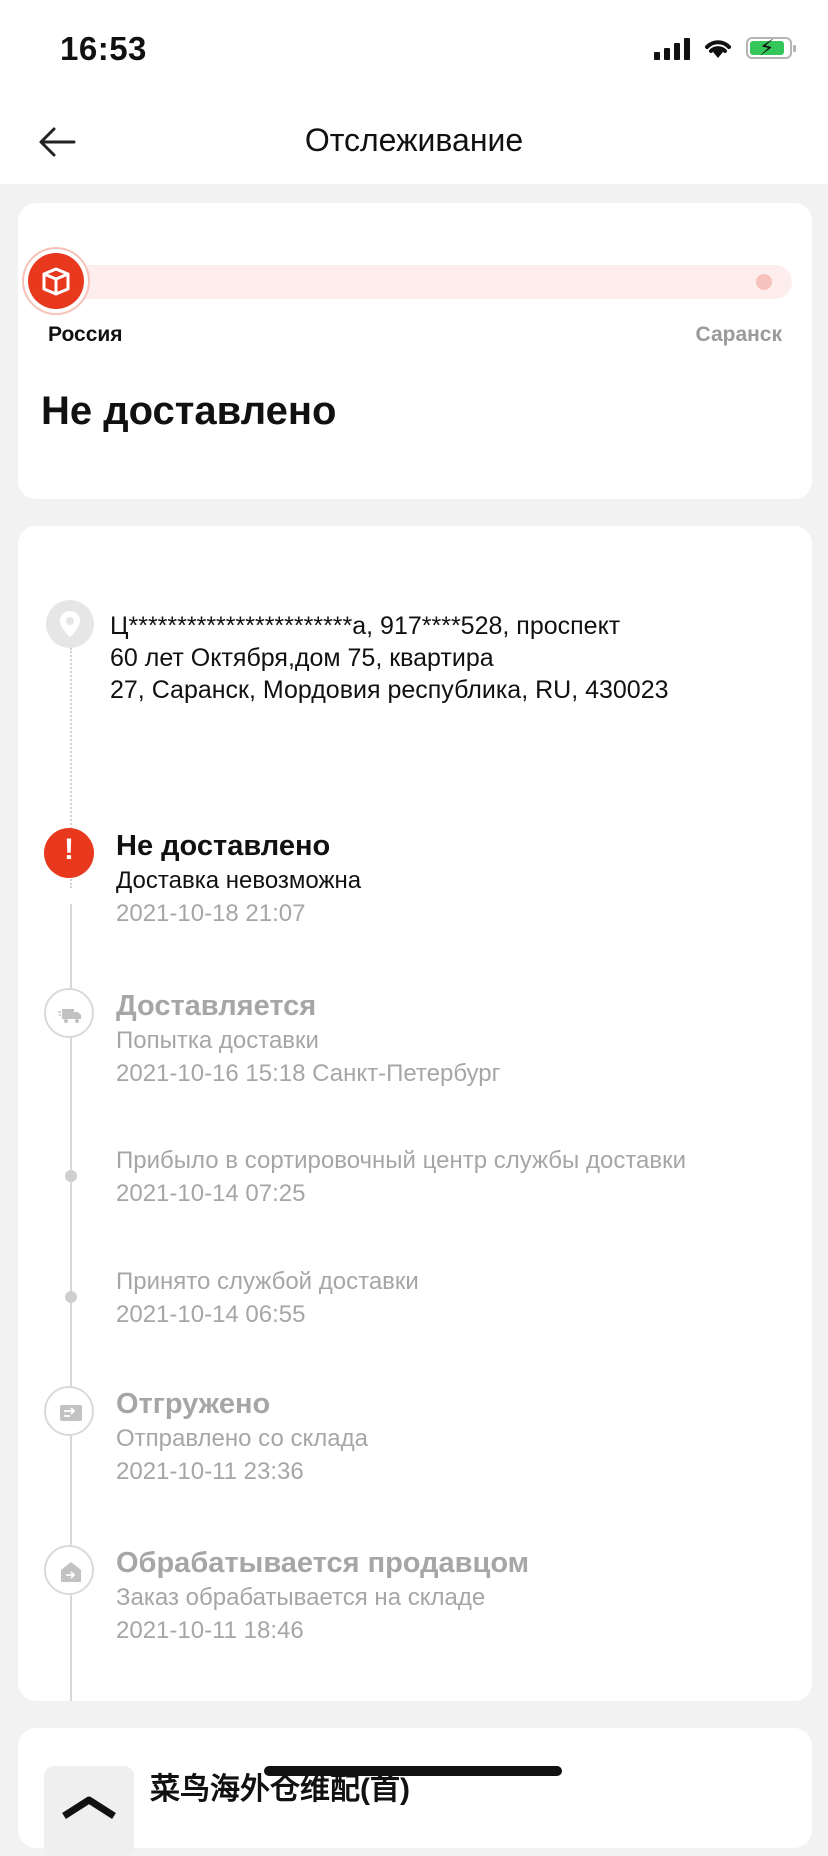  Describe the element at coordinates (211, 1314) in the screenshot. I see `event-time: 2021-10-14 06:55` at that location.